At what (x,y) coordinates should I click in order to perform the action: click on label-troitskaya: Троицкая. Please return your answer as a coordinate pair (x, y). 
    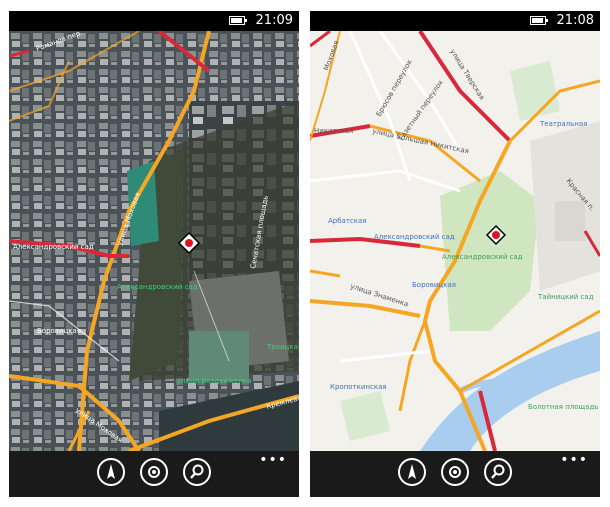
    Looking at the image, I should click on (282, 347).